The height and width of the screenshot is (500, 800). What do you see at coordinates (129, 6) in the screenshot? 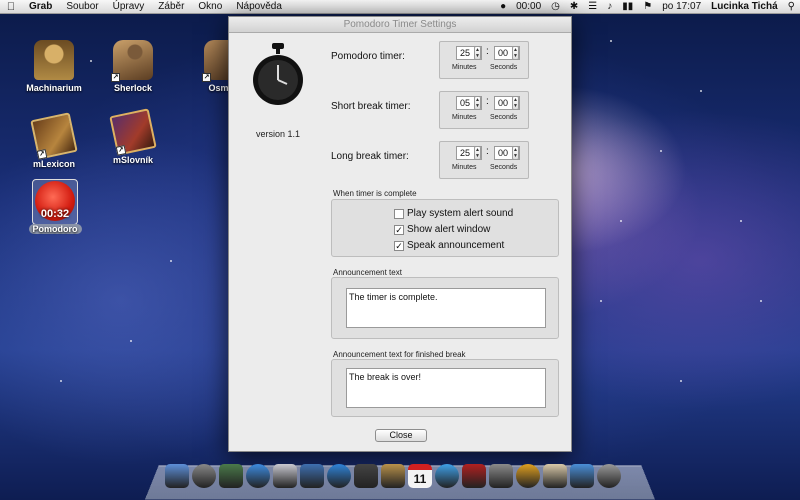
I see `menu-edit: Úpravy` at bounding box center [129, 6].